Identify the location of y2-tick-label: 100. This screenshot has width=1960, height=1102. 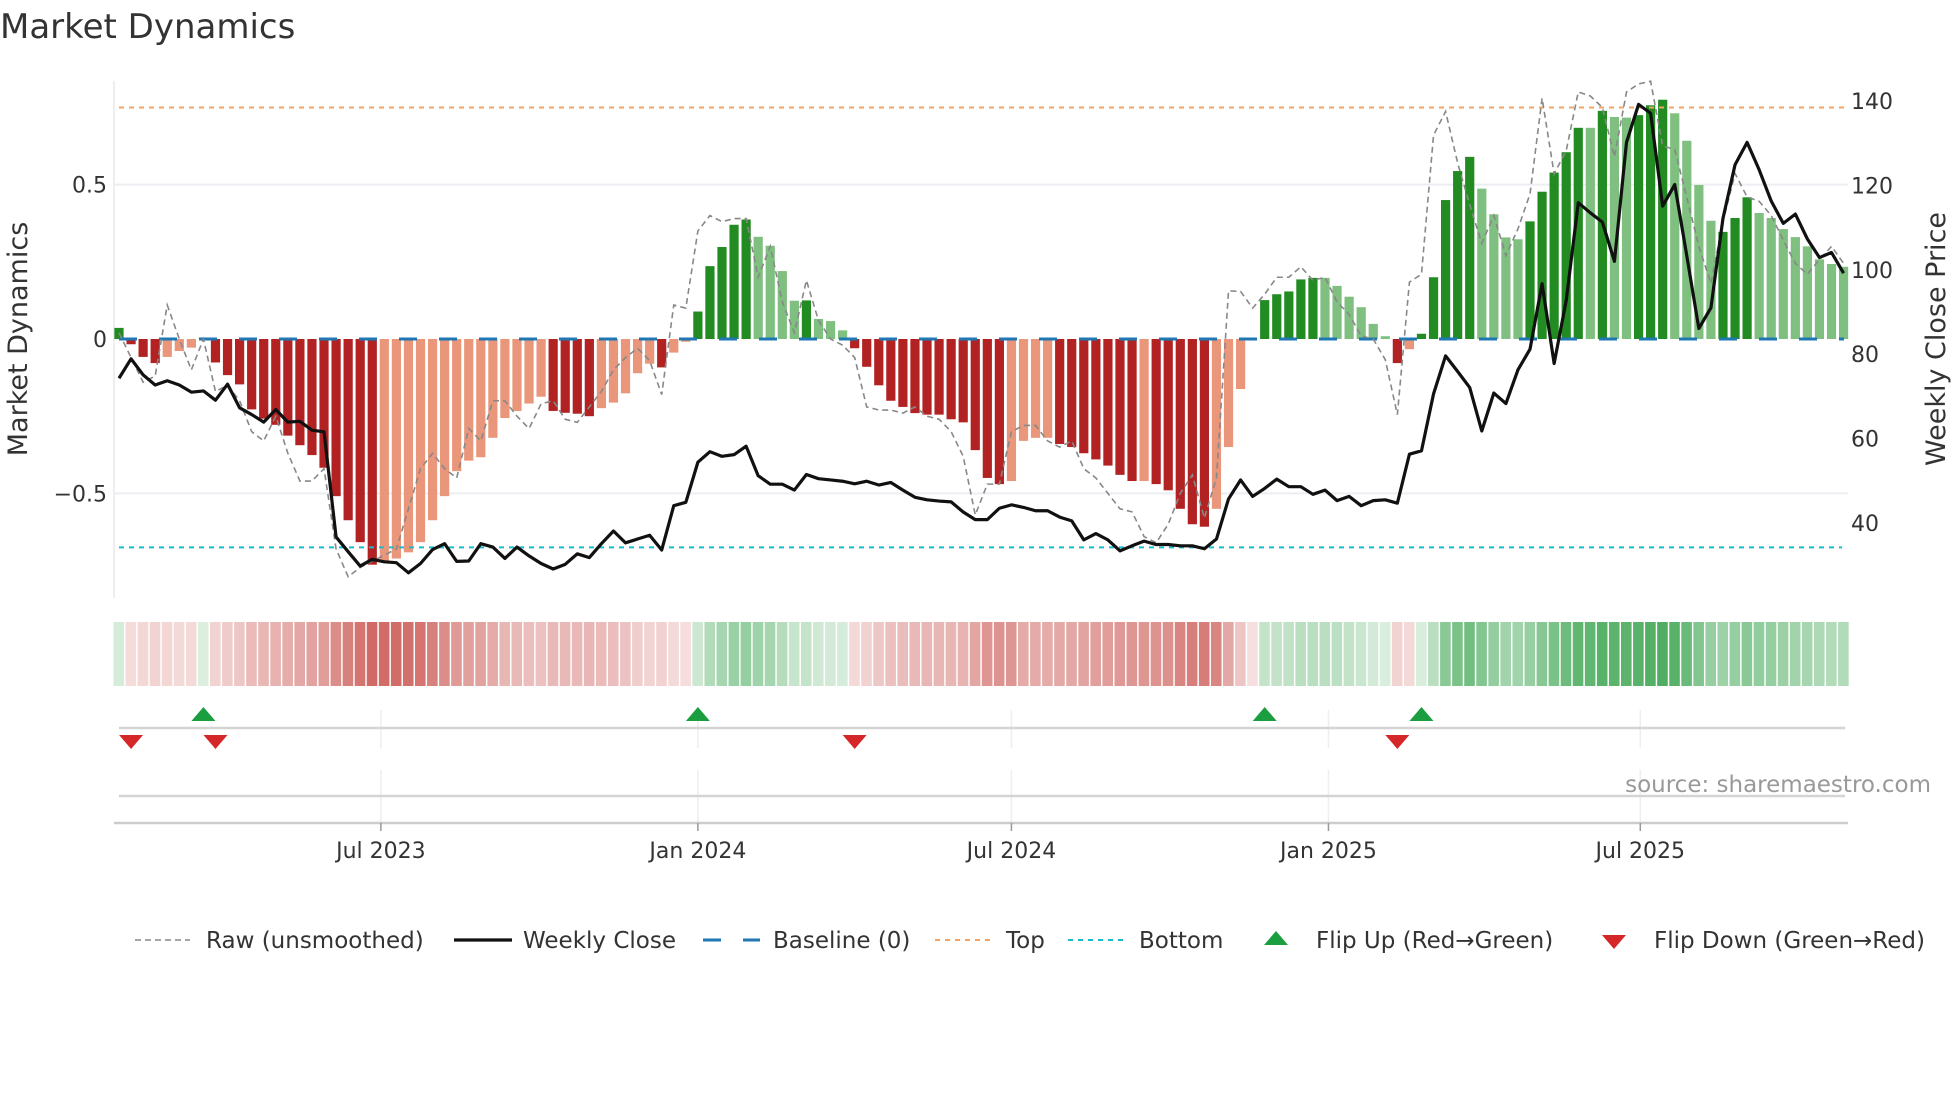
(1872, 271).